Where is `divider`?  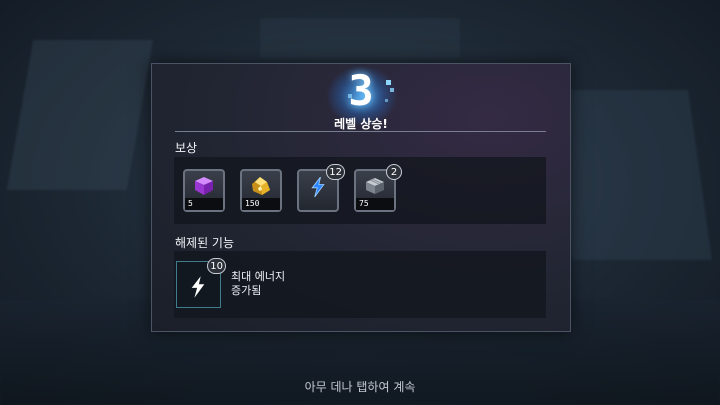
divider is located at coordinates (360, 131).